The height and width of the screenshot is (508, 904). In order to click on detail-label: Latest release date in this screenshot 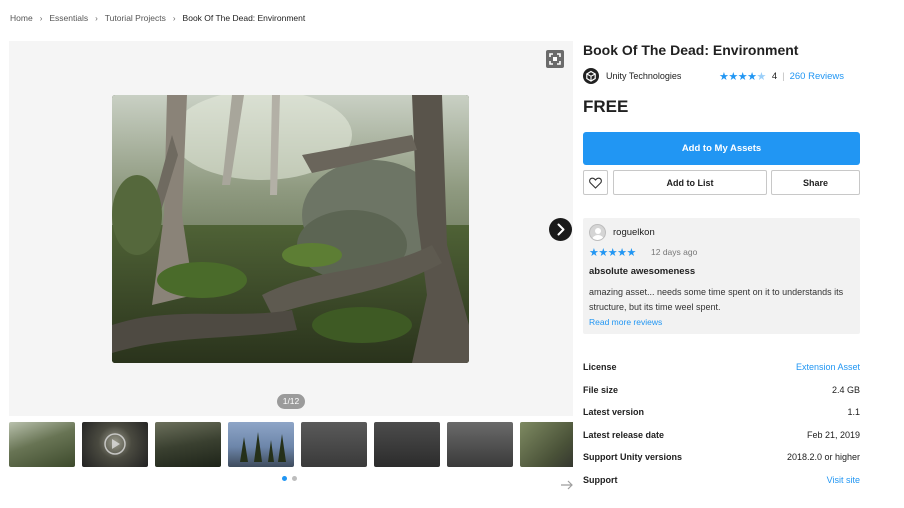, I will do `click(624, 434)`.